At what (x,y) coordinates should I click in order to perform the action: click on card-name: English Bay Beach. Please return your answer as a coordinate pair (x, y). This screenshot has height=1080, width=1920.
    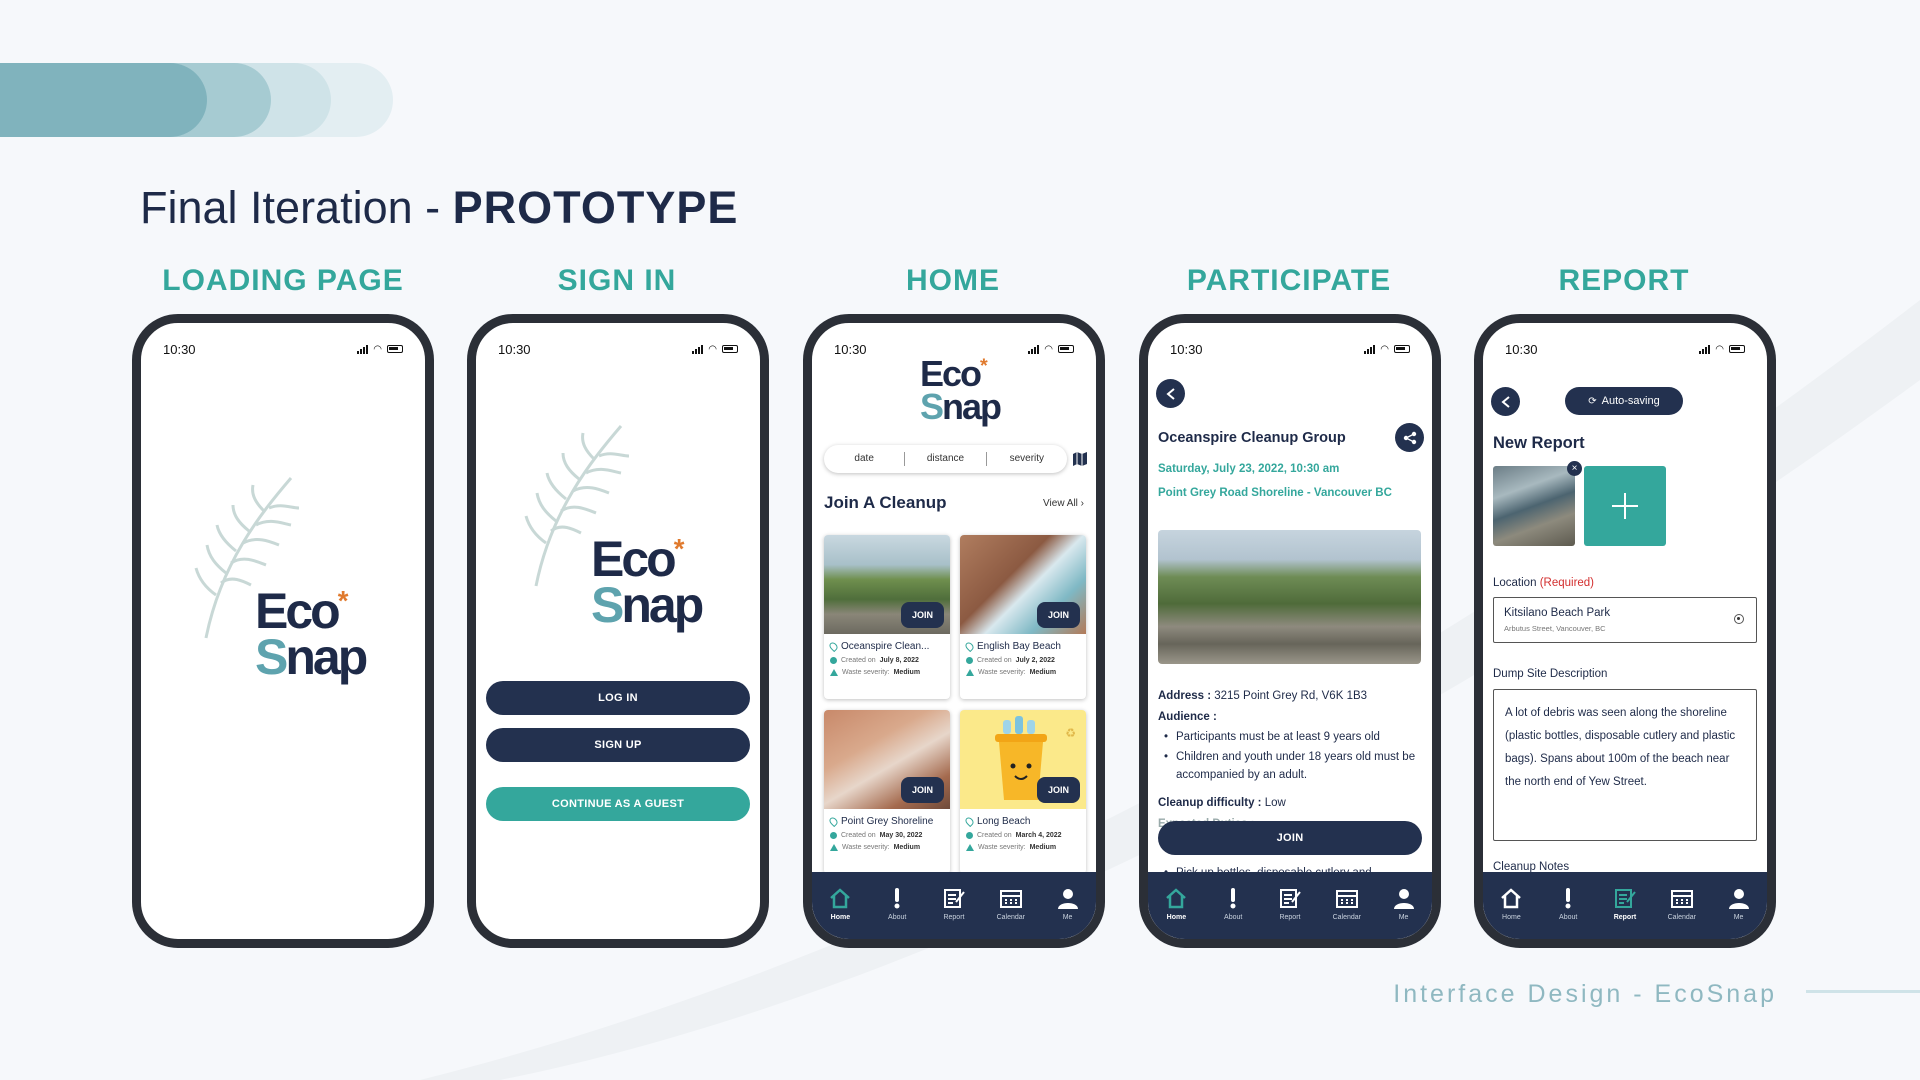
    Looking at the image, I should click on (1019, 646).